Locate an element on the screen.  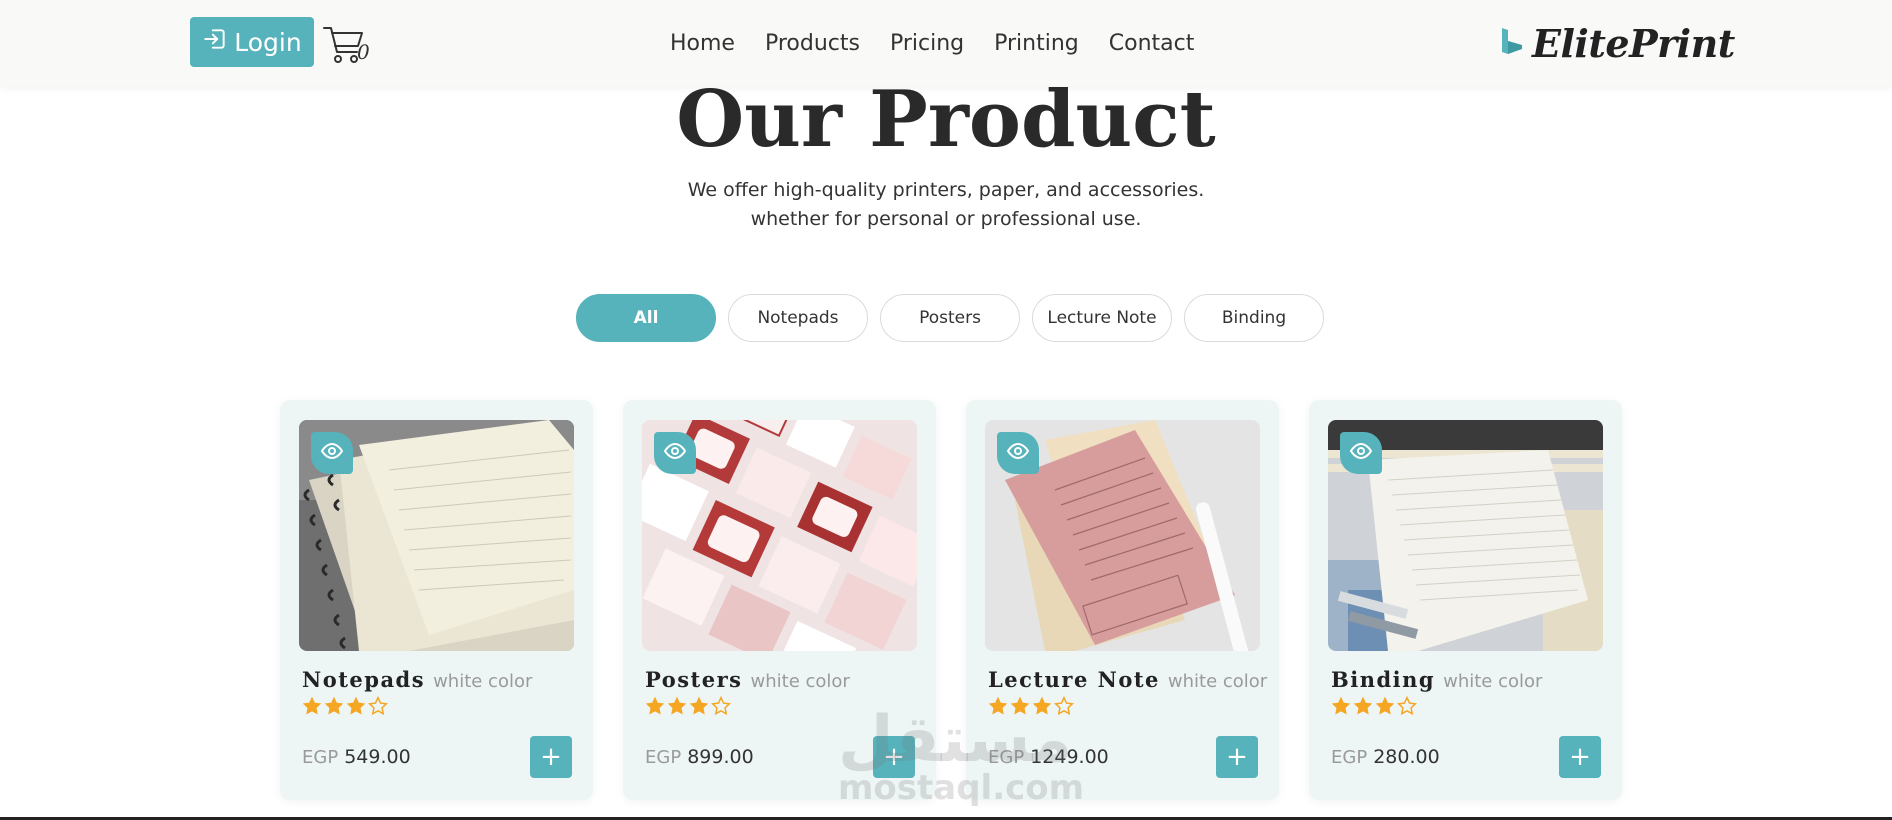
product-name: Notepads is located at coordinates (364, 679).